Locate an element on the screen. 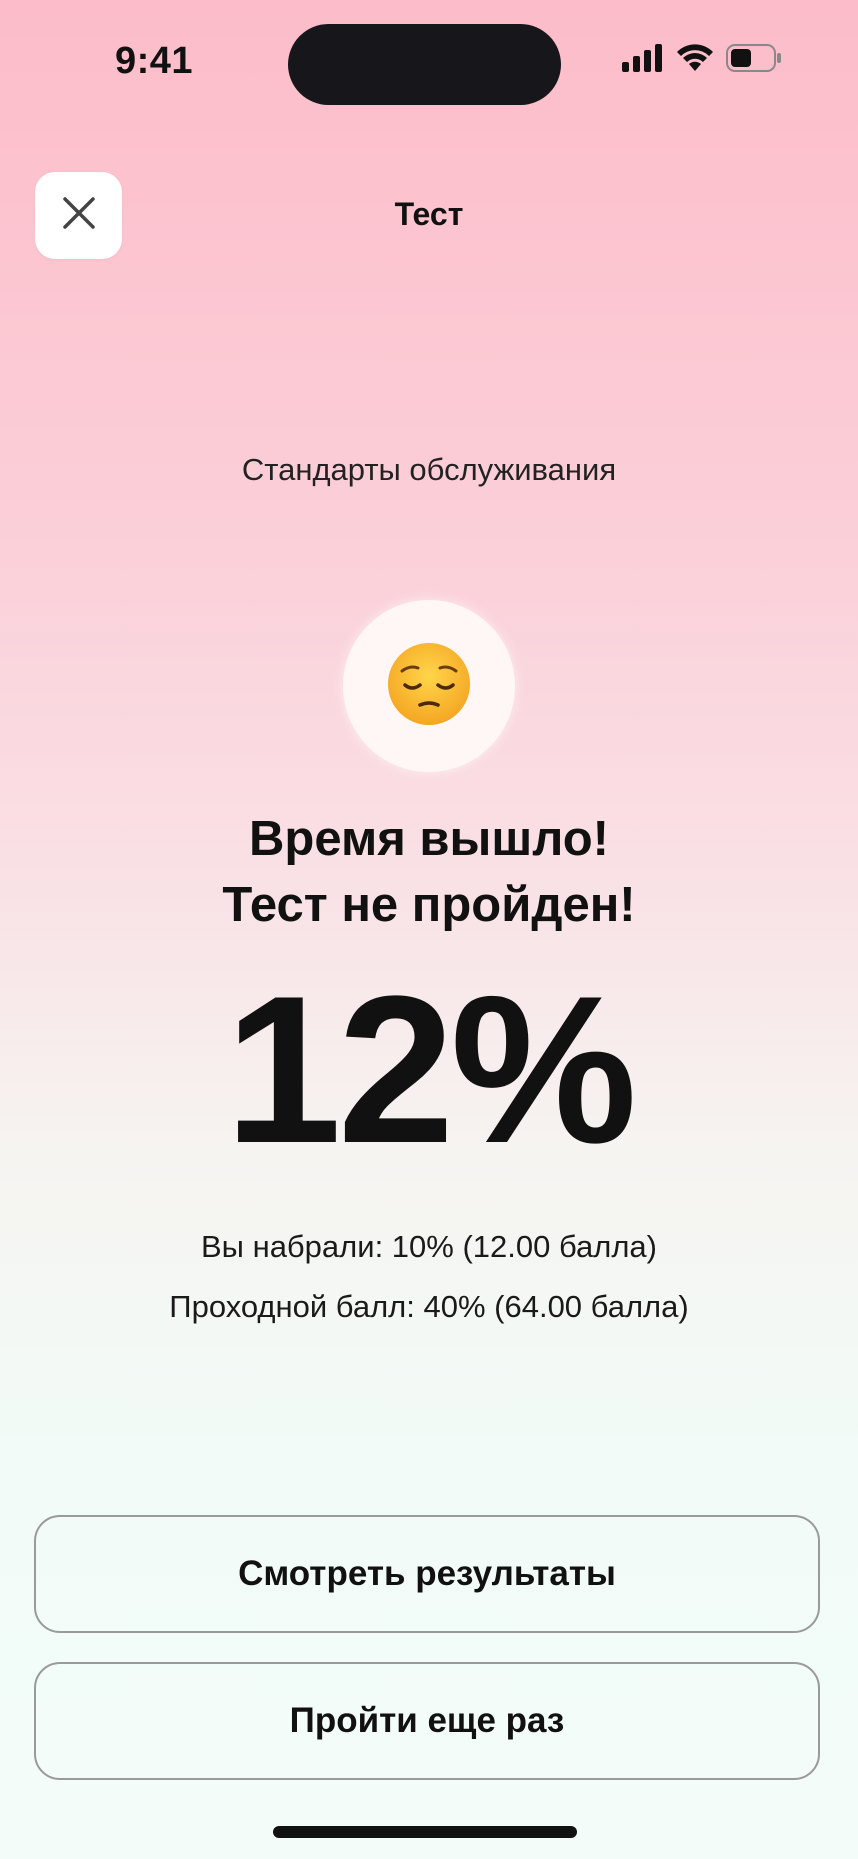  status-time: 9:41 is located at coordinates (154, 61).